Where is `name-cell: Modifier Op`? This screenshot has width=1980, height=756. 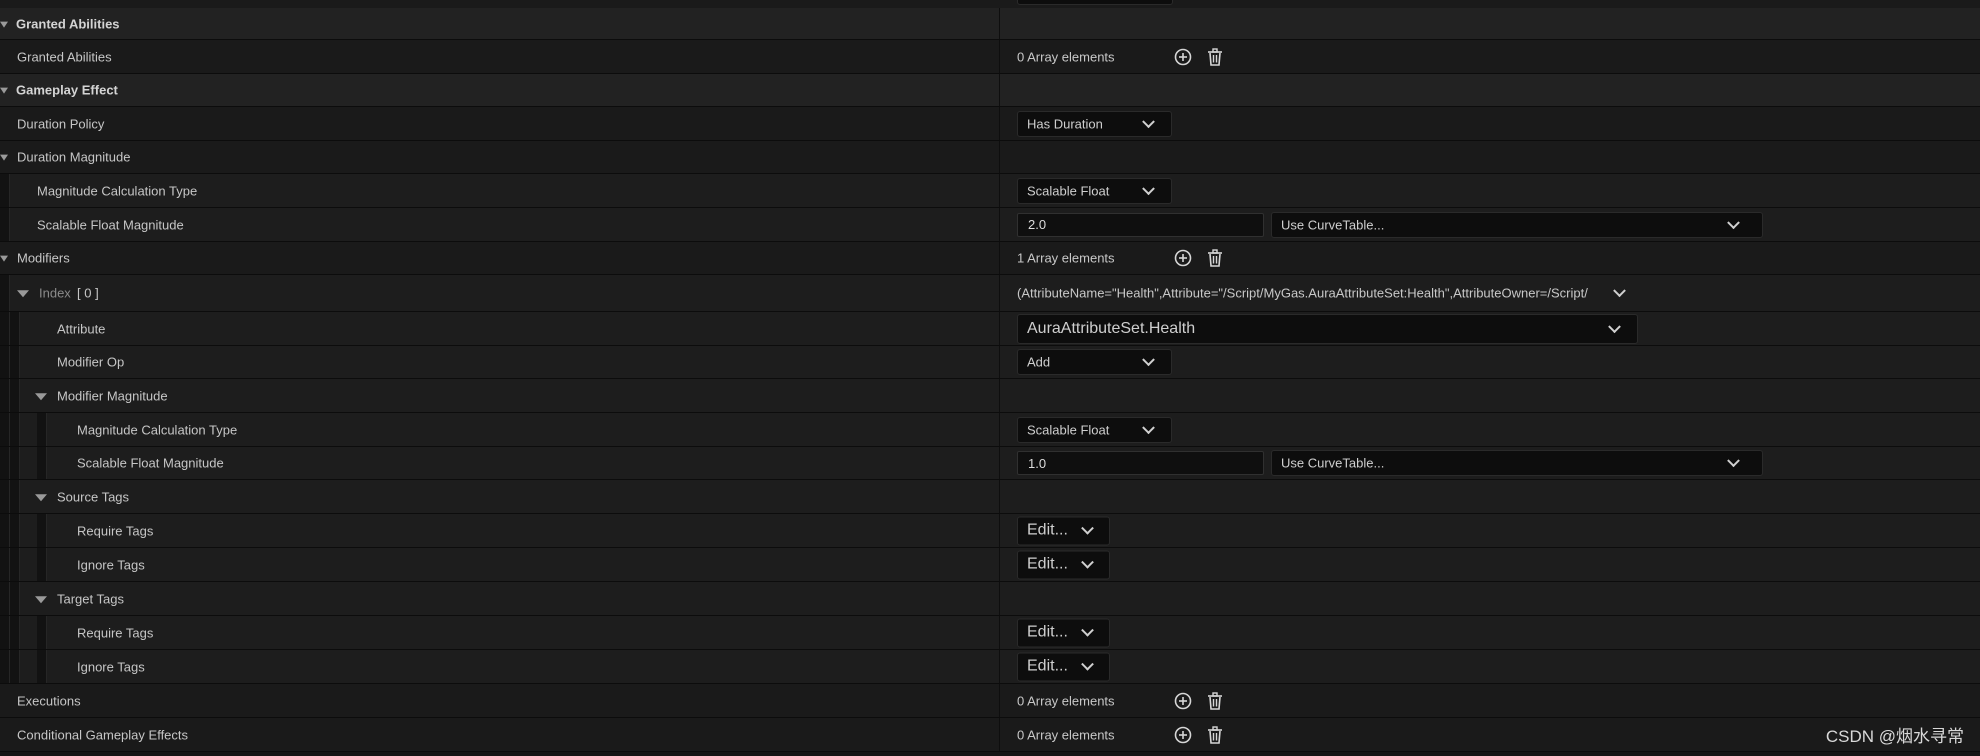 name-cell: Modifier Op is located at coordinates (500, 362).